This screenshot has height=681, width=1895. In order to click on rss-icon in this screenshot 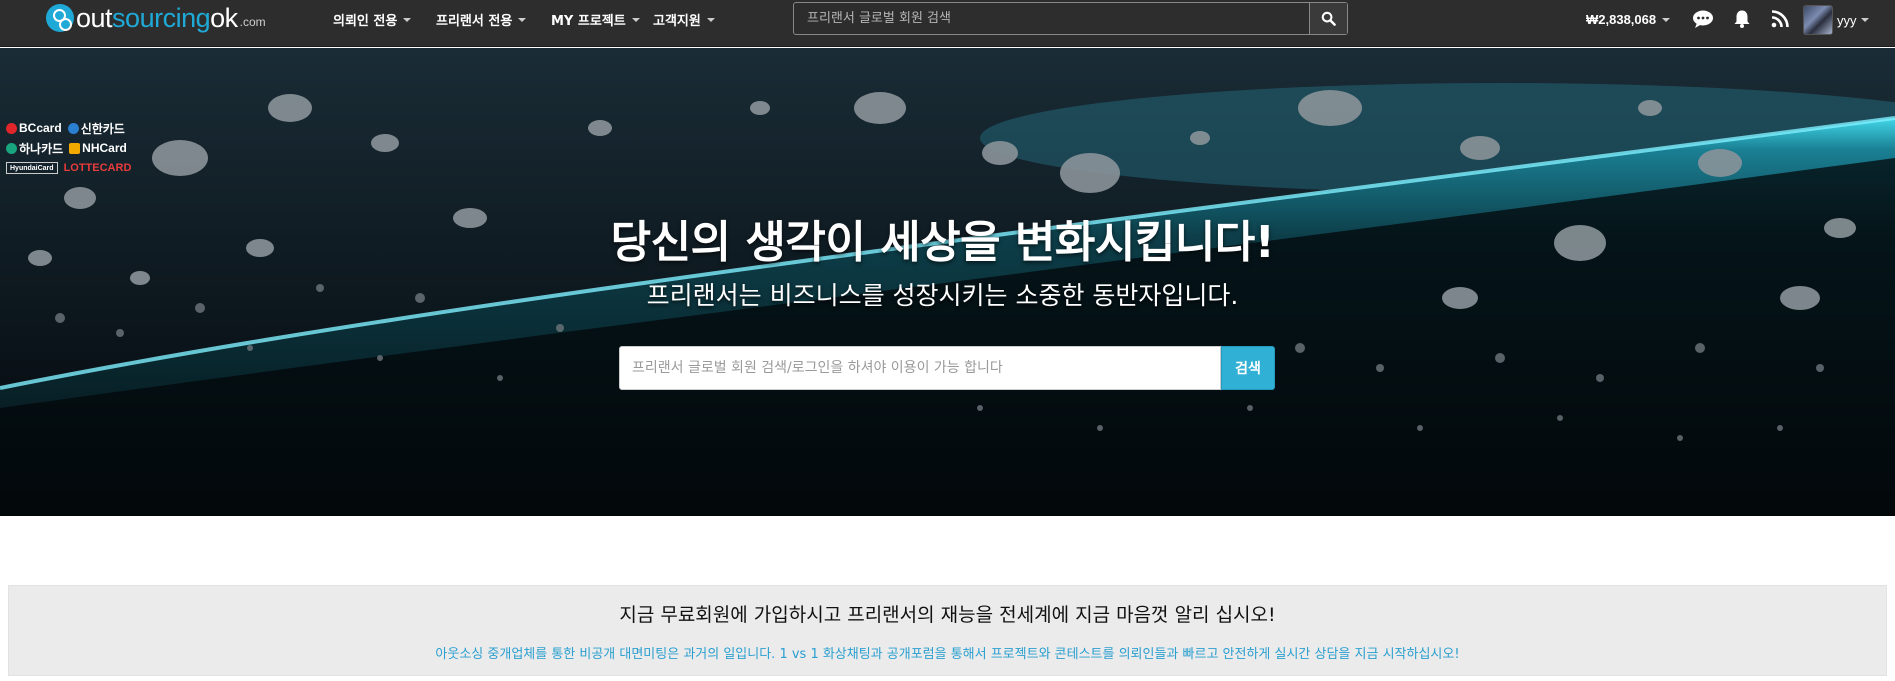, I will do `click(1780, 19)`.